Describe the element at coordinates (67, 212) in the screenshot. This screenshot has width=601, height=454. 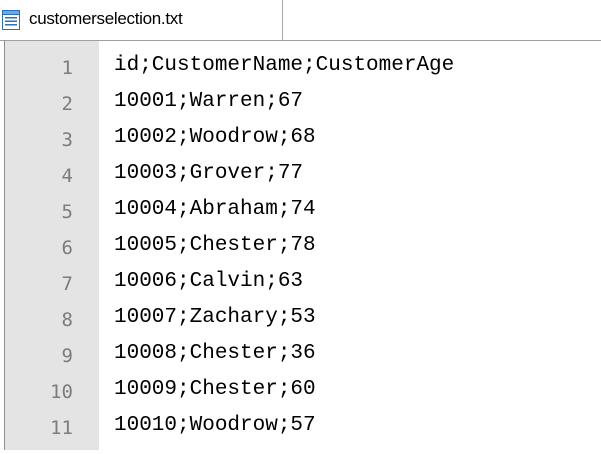
I see `line-number: 5` at that location.